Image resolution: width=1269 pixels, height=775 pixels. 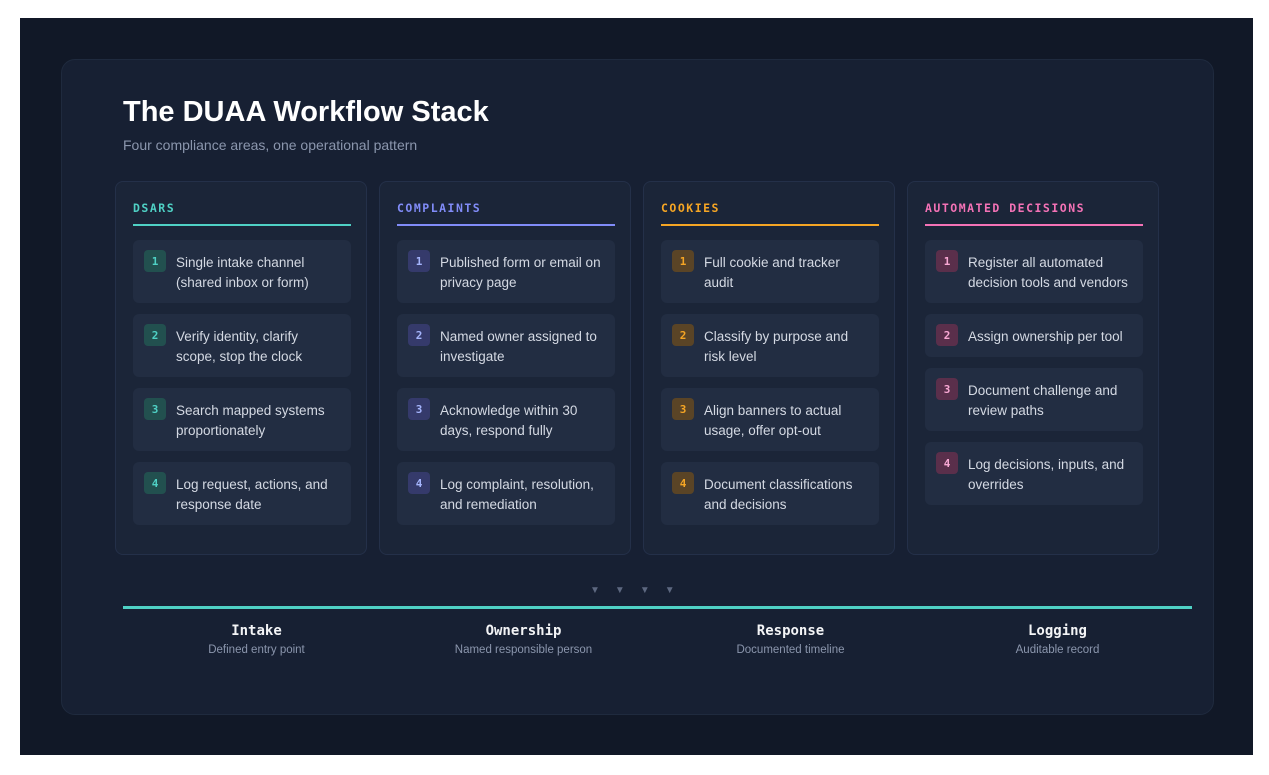 I want to click on step-card: 1 Full cookie and tracker audit, so click(x=770, y=271).